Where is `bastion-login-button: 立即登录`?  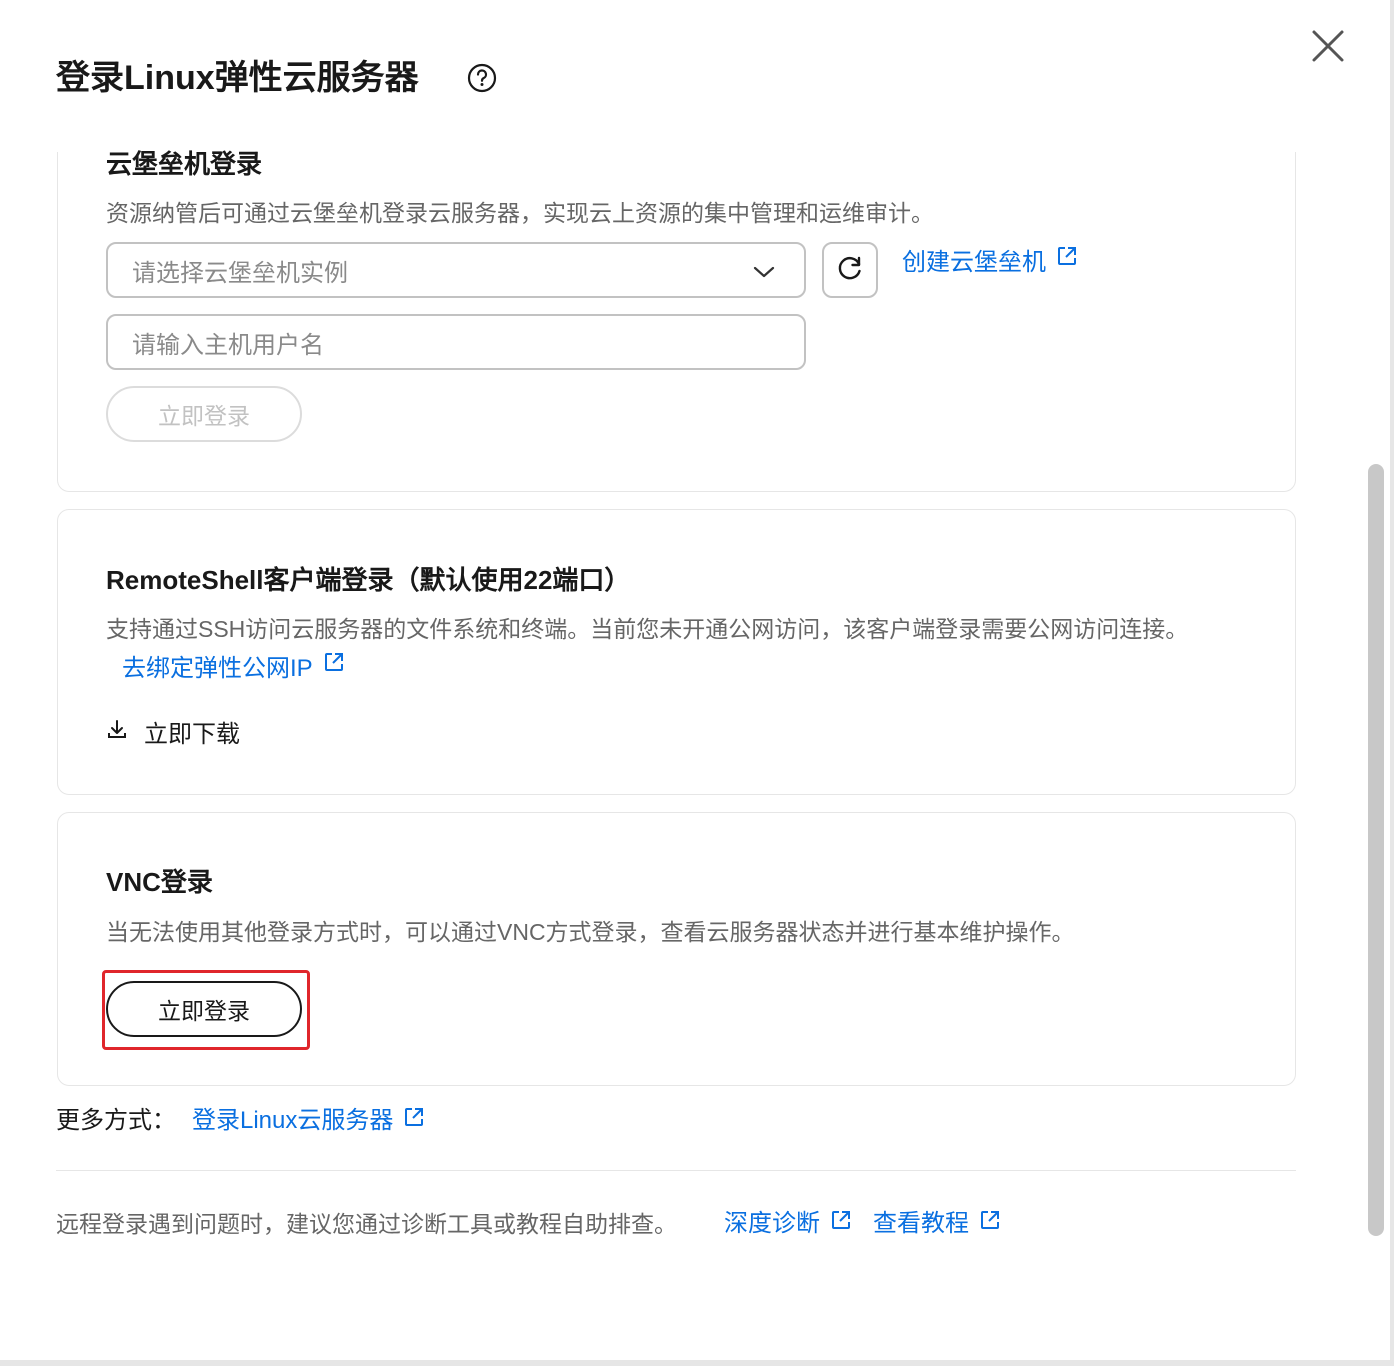
bastion-login-button: 立即登录 is located at coordinates (204, 414).